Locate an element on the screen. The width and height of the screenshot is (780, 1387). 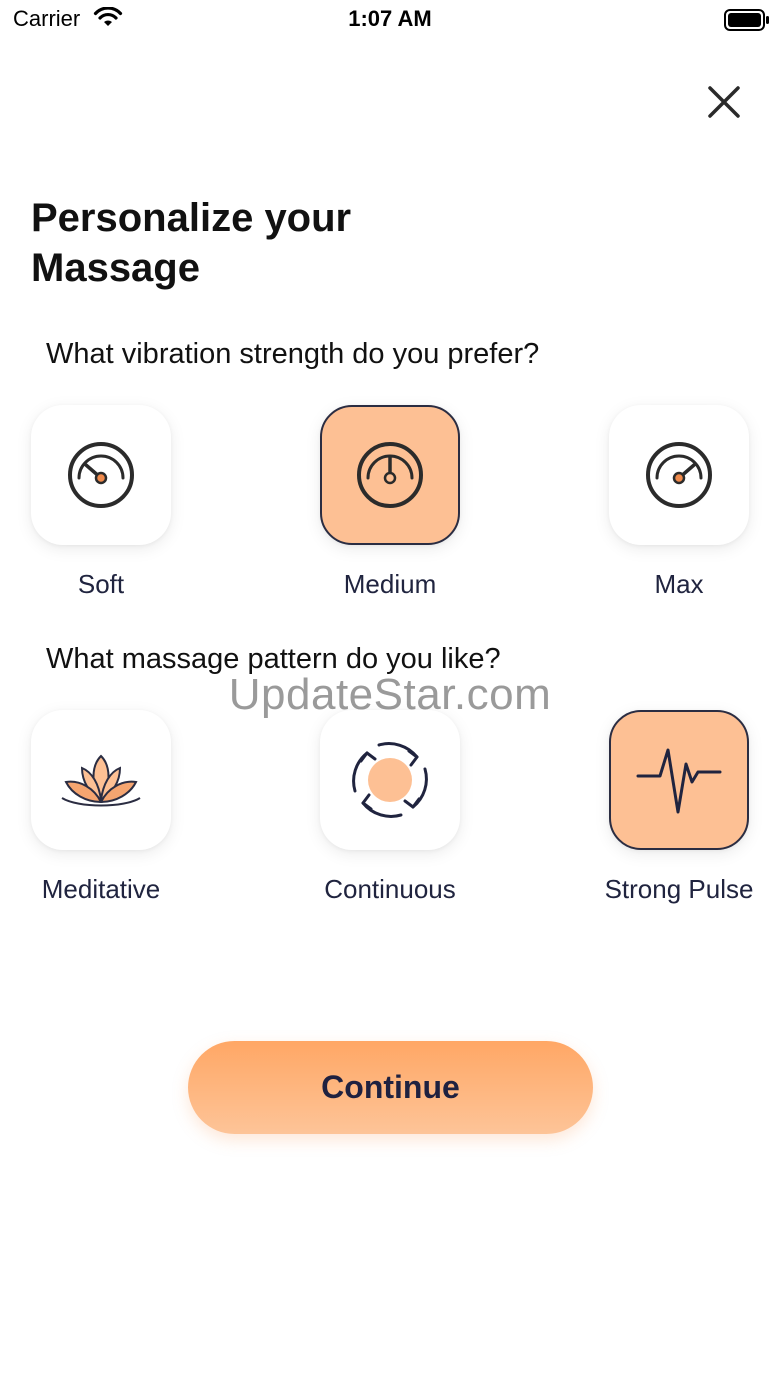
pattern-tile-strong-pulse is located at coordinates (679, 780).